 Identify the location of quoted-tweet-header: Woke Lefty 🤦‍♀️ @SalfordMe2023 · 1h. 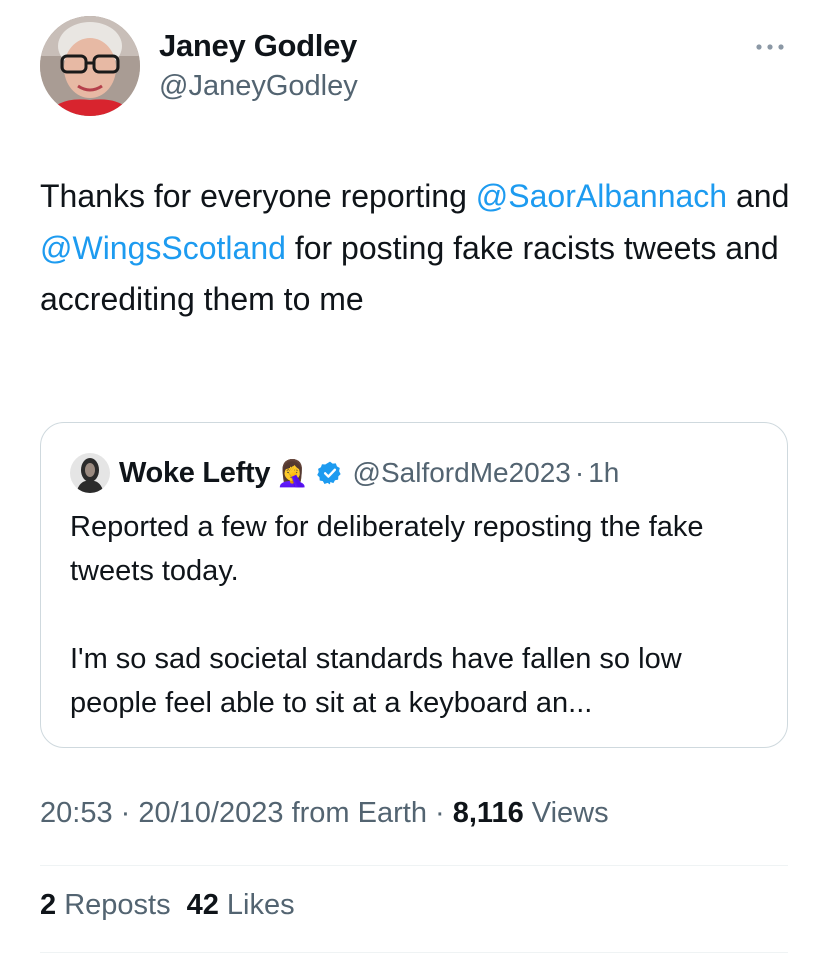
(344, 473).